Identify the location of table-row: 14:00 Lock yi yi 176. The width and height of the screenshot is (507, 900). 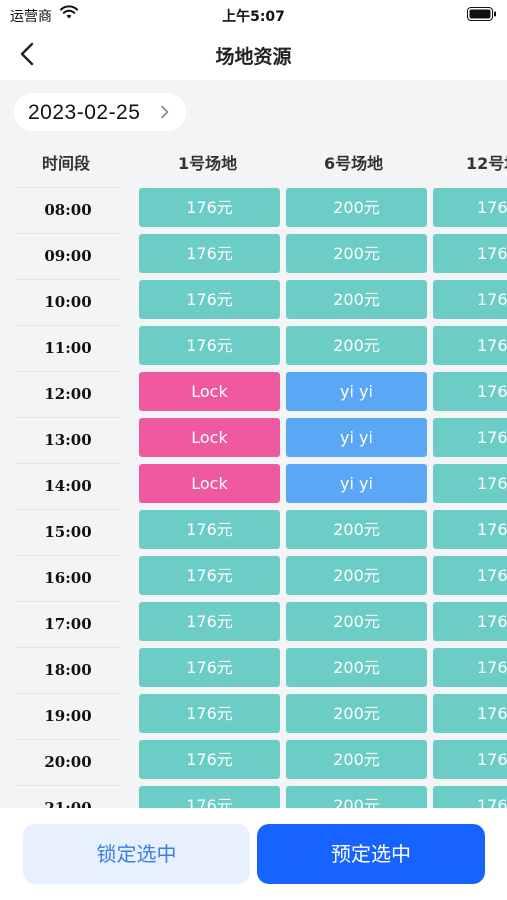
(253, 486).